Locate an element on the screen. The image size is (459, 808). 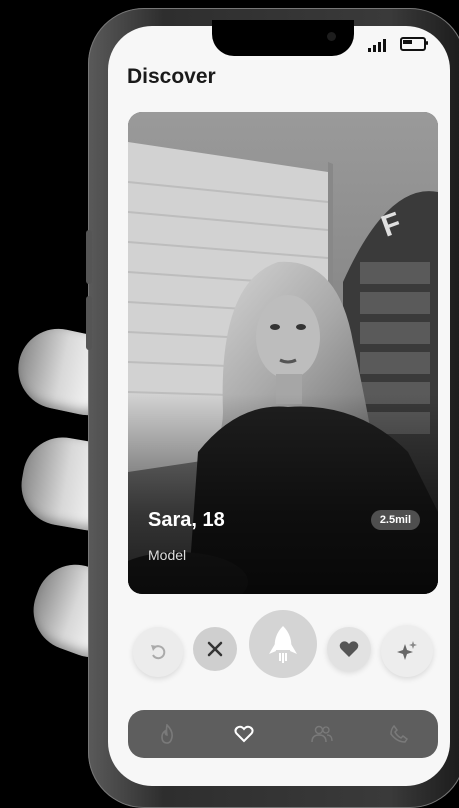
battery-icon is located at coordinates (414, 44).